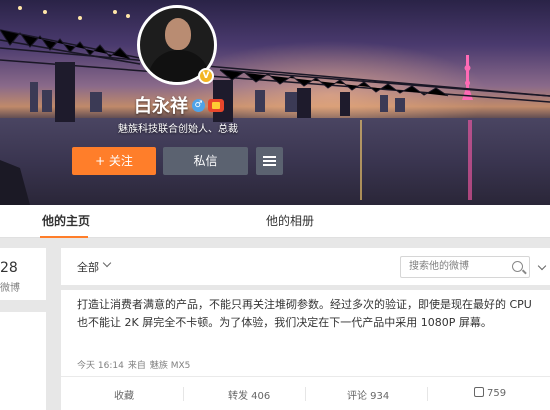  What do you see at coordinates (88, 267) in the screenshot?
I see `filter-dropdown: 全部` at bounding box center [88, 267].